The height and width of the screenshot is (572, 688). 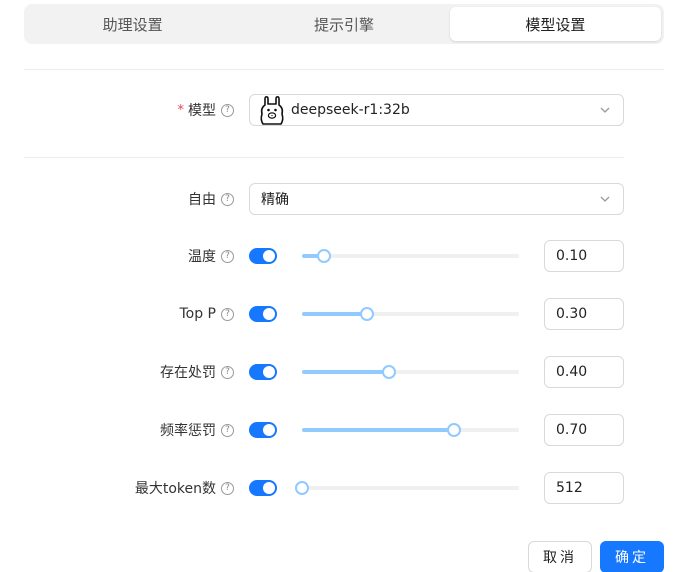 What do you see at coordinates (263, 256) in the screenshot?
I see `temperature-toggle` at bounding box center [263, 256].